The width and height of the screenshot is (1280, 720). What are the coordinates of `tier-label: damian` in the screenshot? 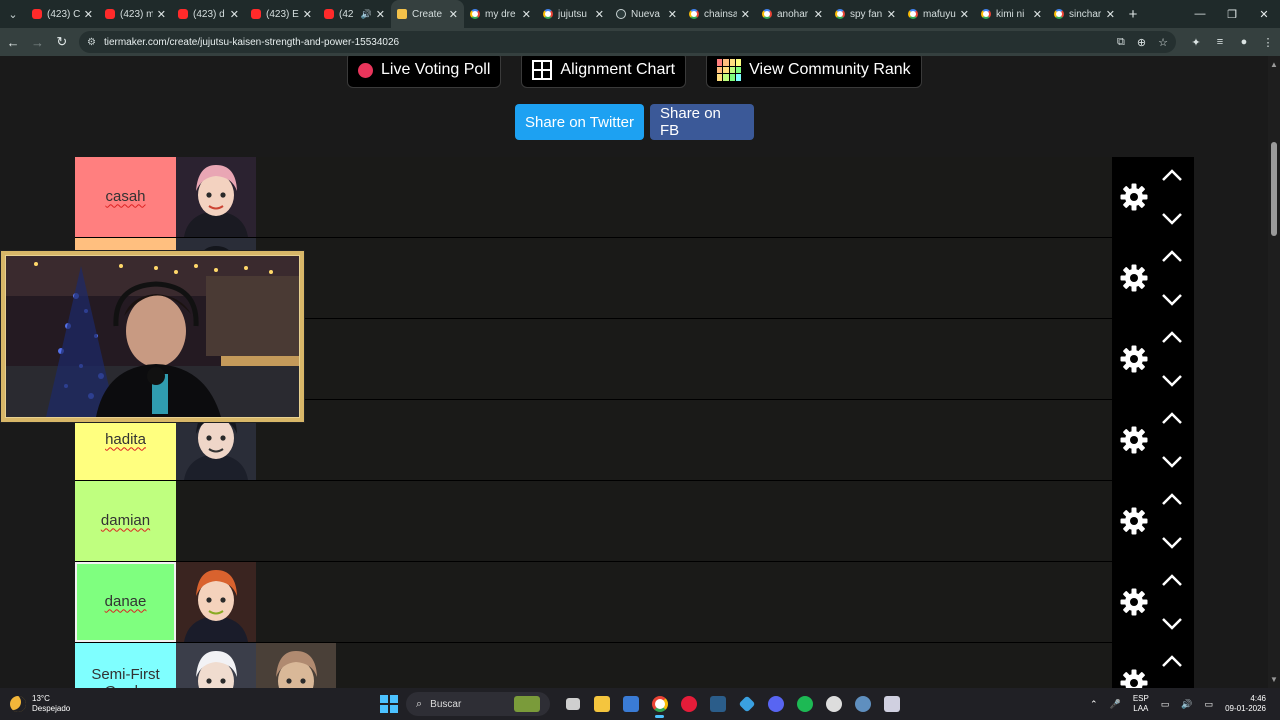 It's located at (125, 521).